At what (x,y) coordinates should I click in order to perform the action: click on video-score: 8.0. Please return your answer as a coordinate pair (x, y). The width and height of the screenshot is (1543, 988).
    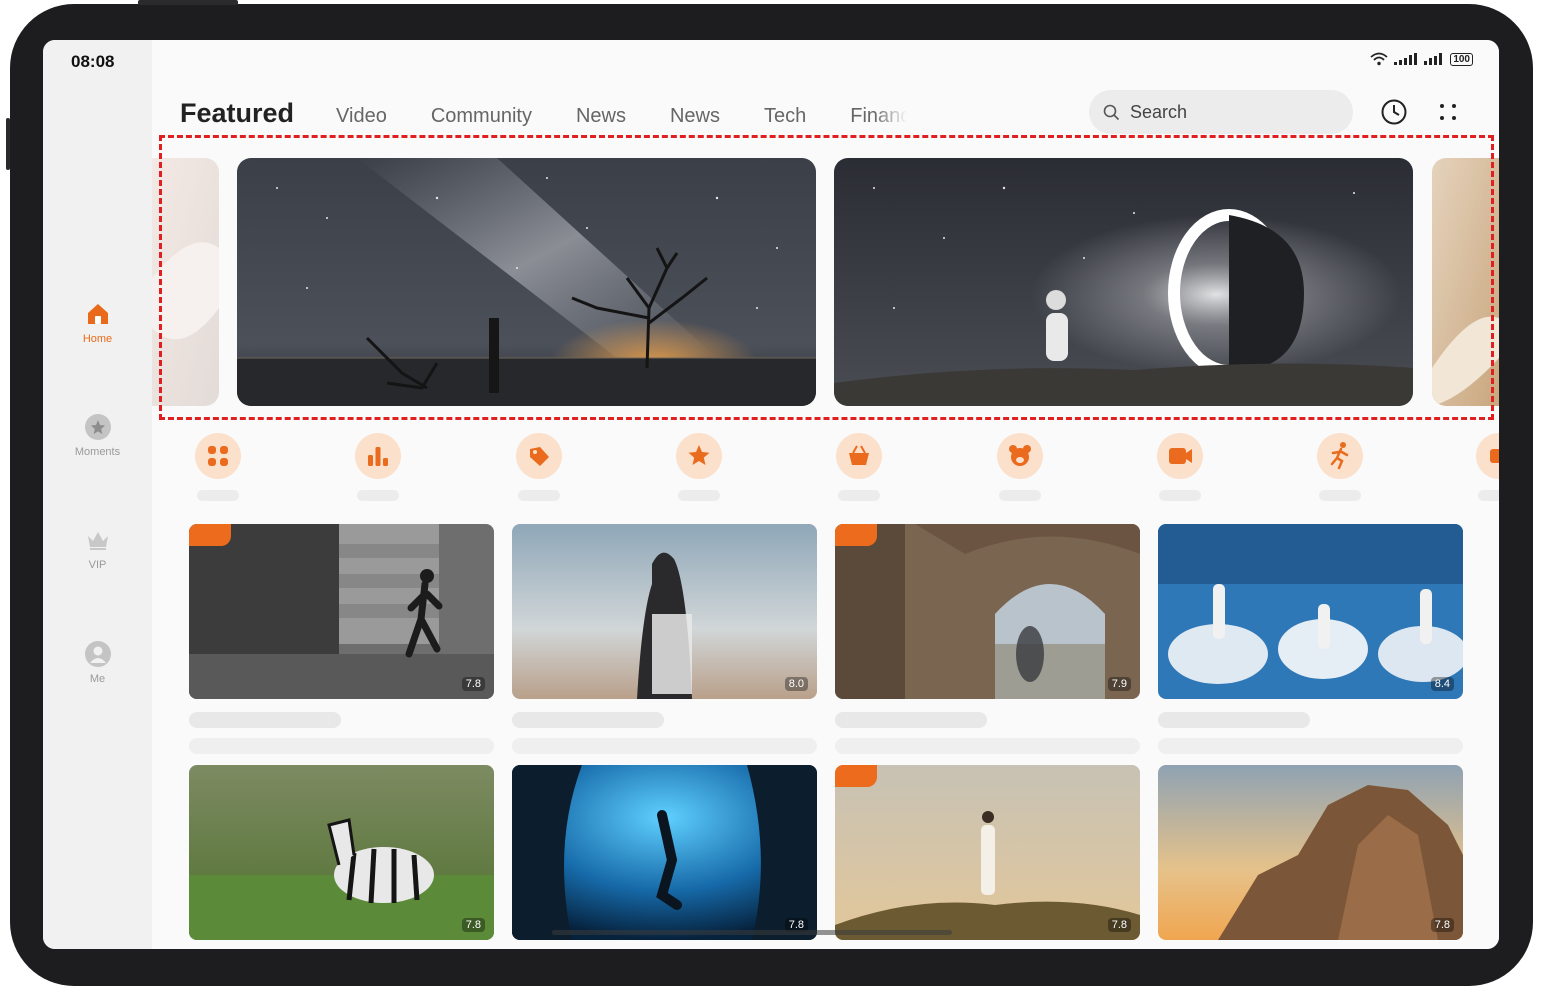
    Looking at the image, I should click on (796, 684).